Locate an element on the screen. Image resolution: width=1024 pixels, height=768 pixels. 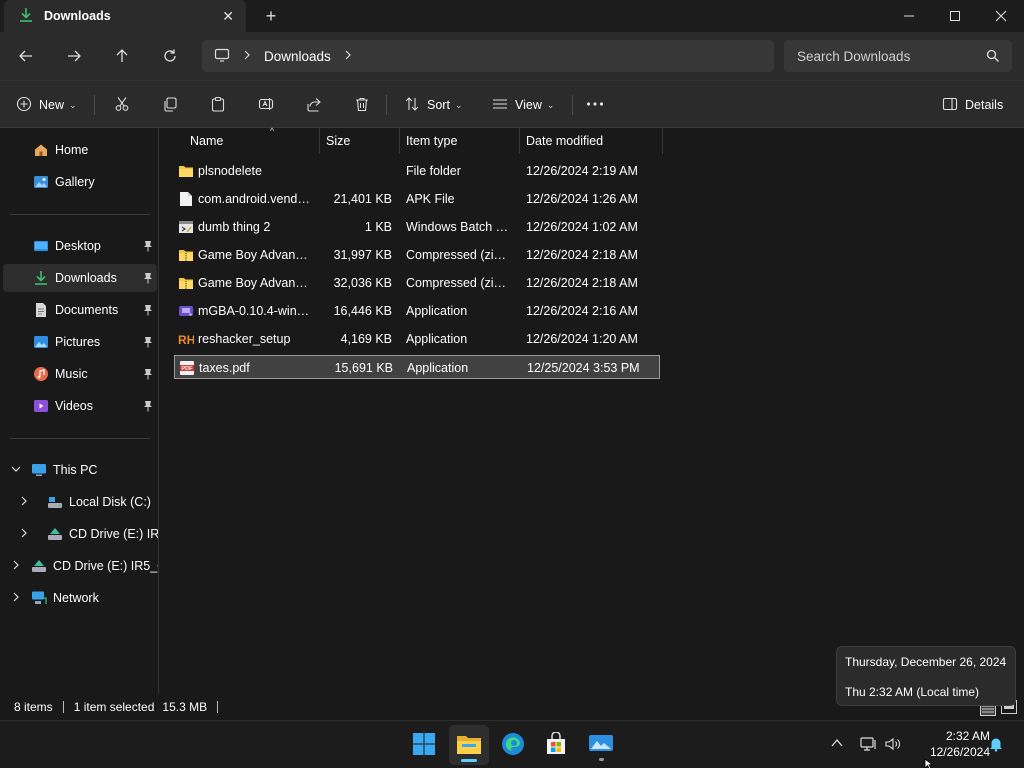
view-label: View is located at coordinates (528, 105).